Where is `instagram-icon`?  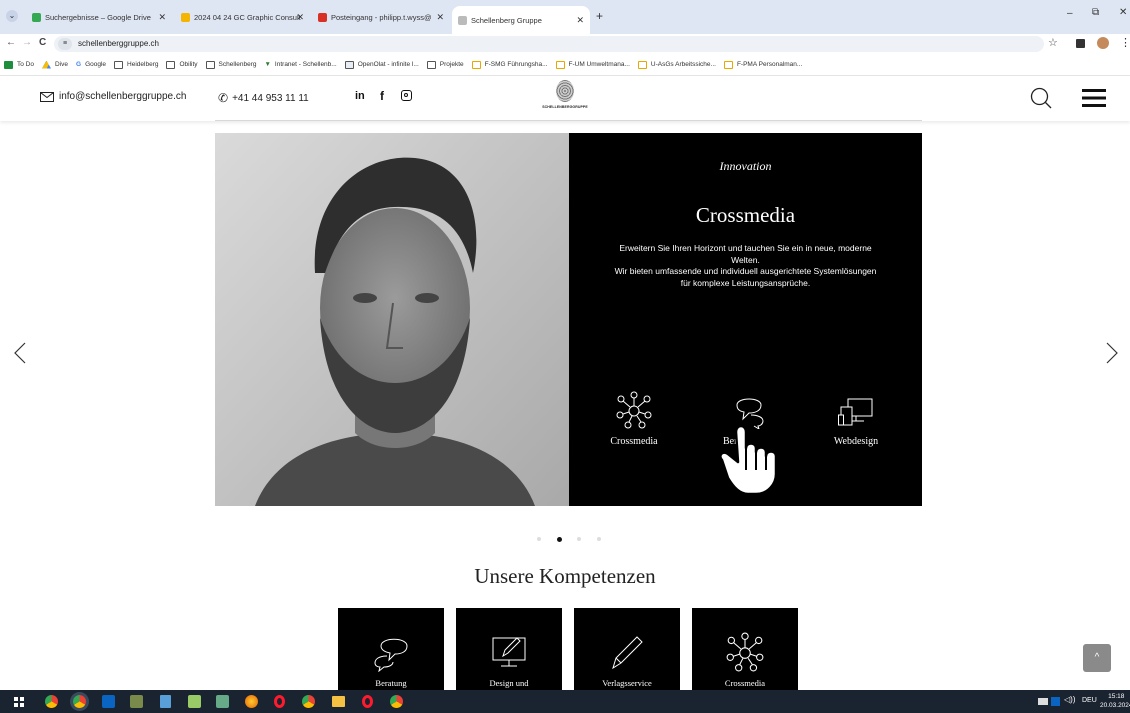 instagram-icon is located at coordinates (406, 95).